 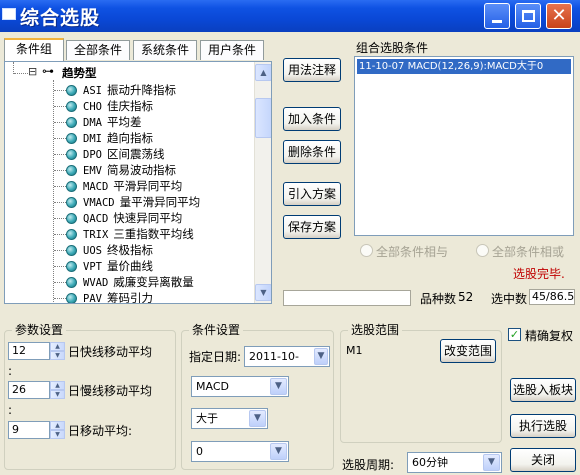 I want to click on date-picker: 2011-10- ▼, so click(x=287, y=356).